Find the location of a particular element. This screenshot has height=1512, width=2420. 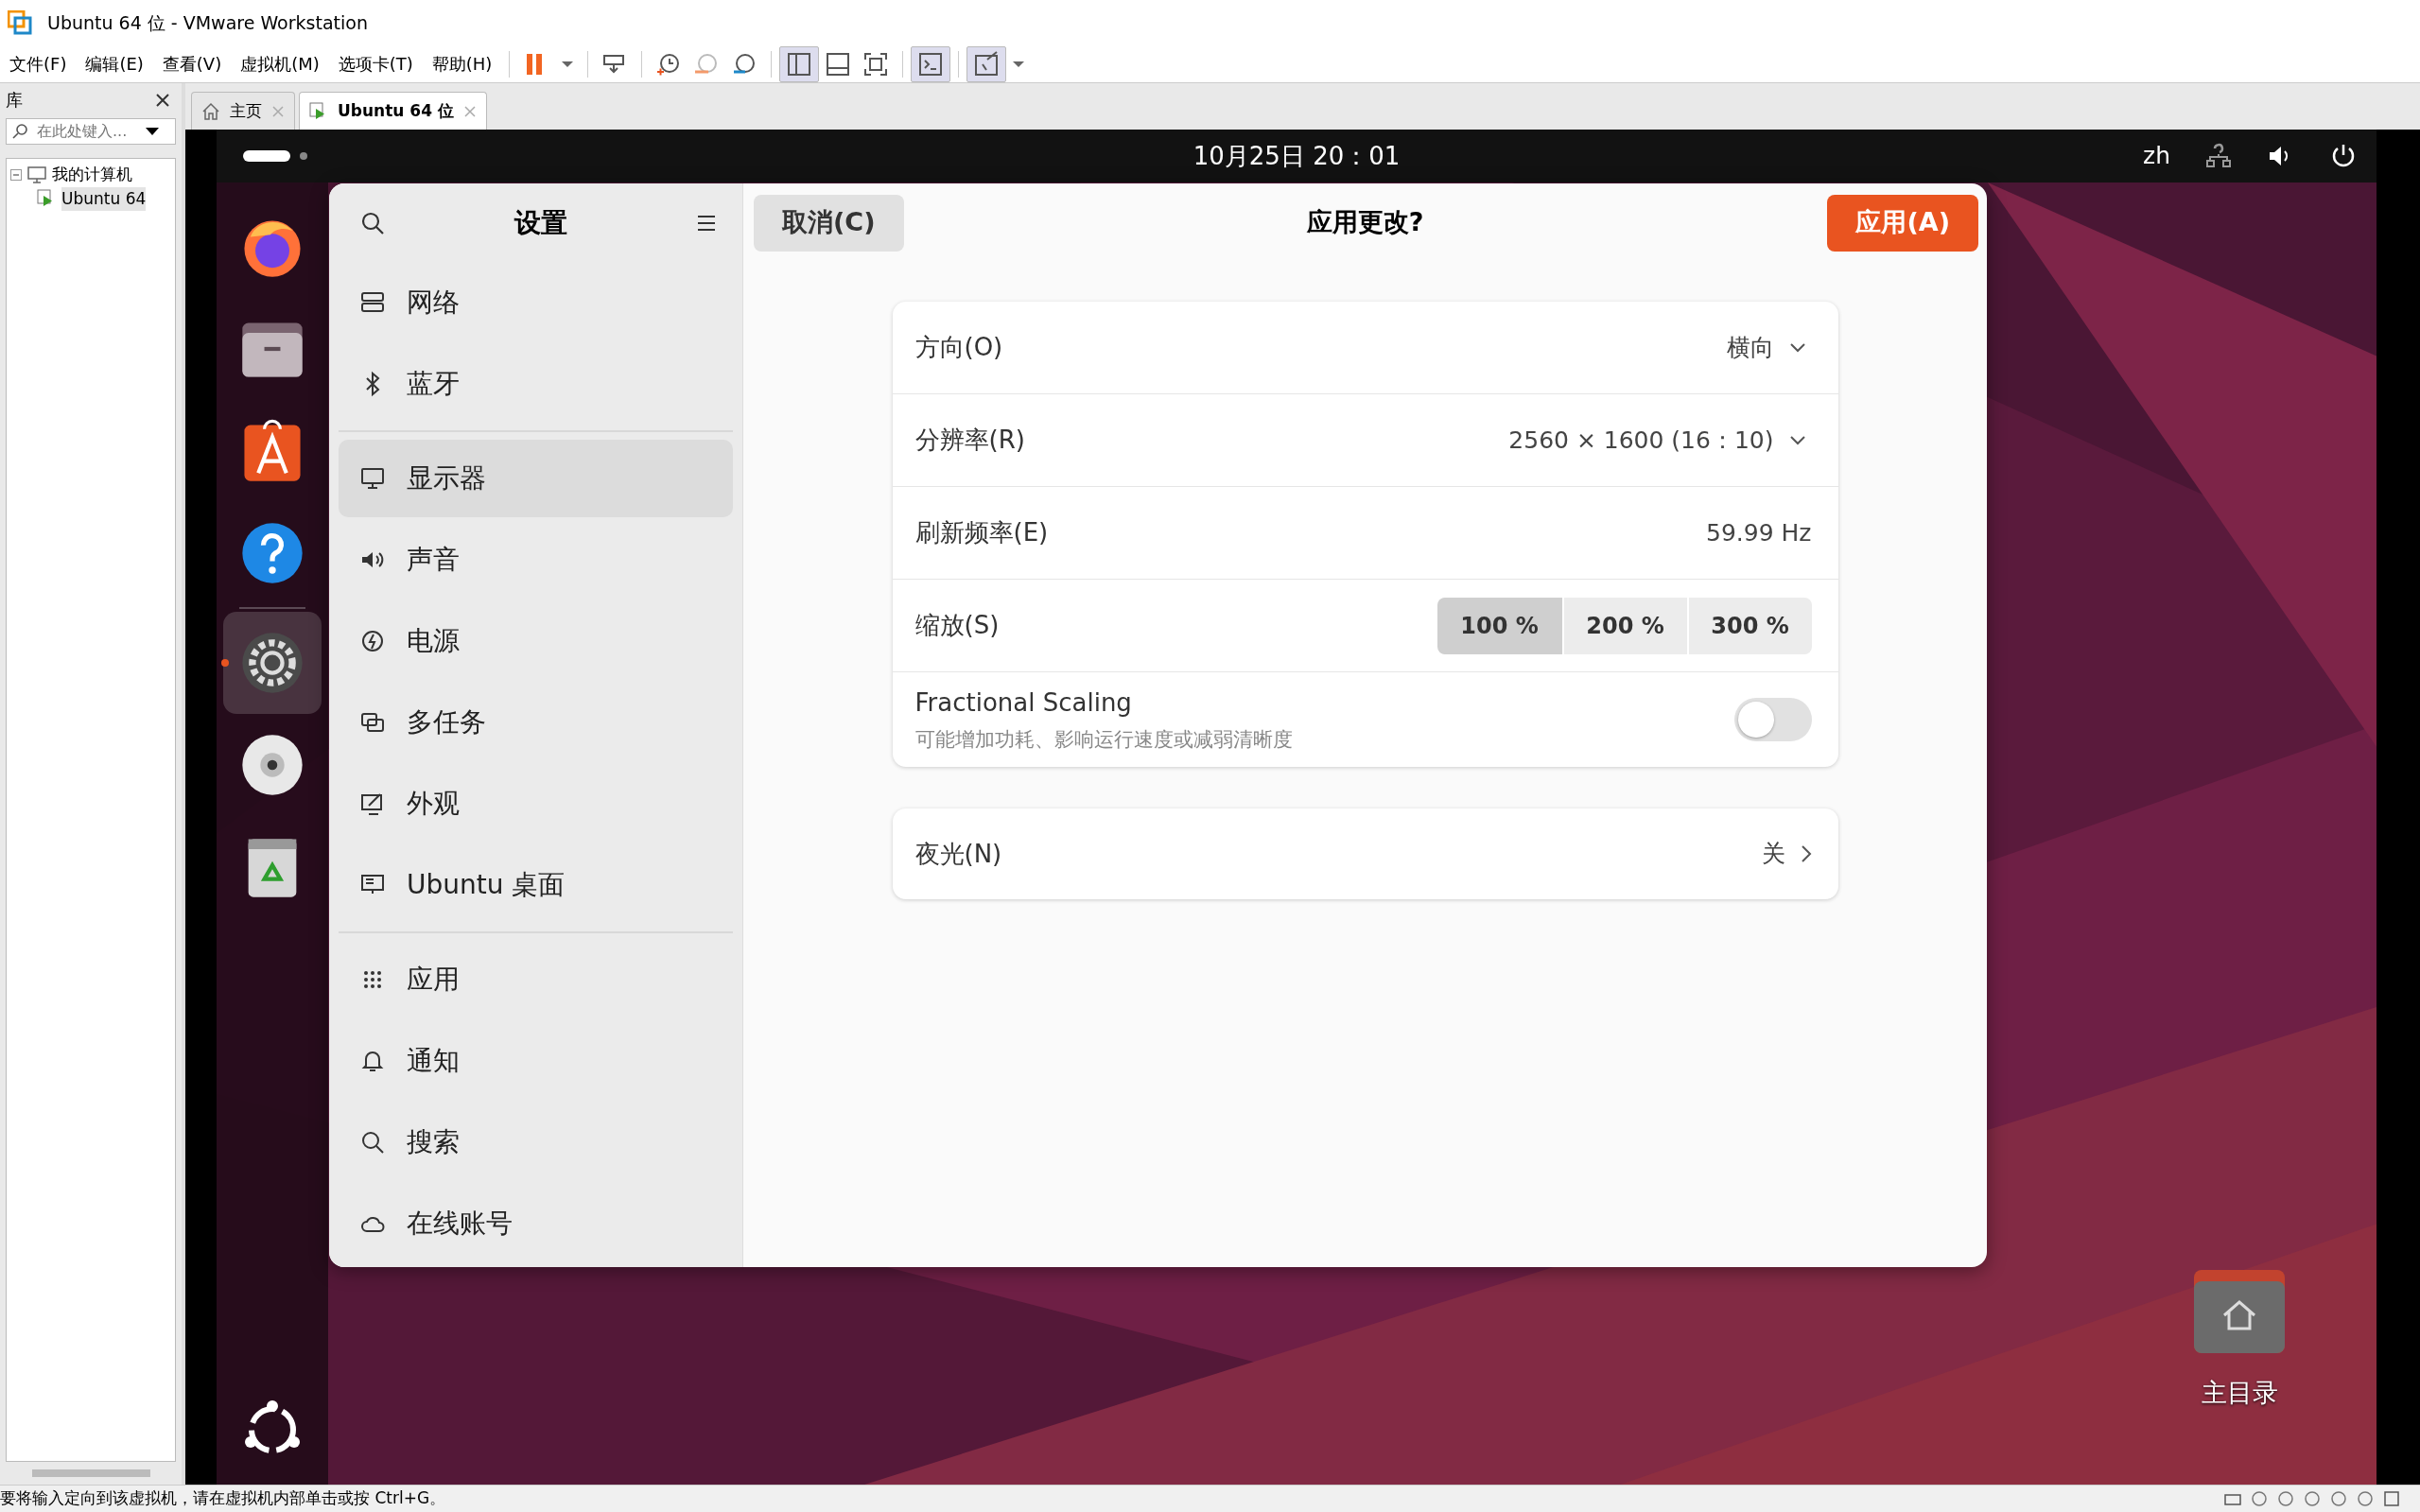

row-label: 刷新频率(E) is located at coordinates (982, 532).